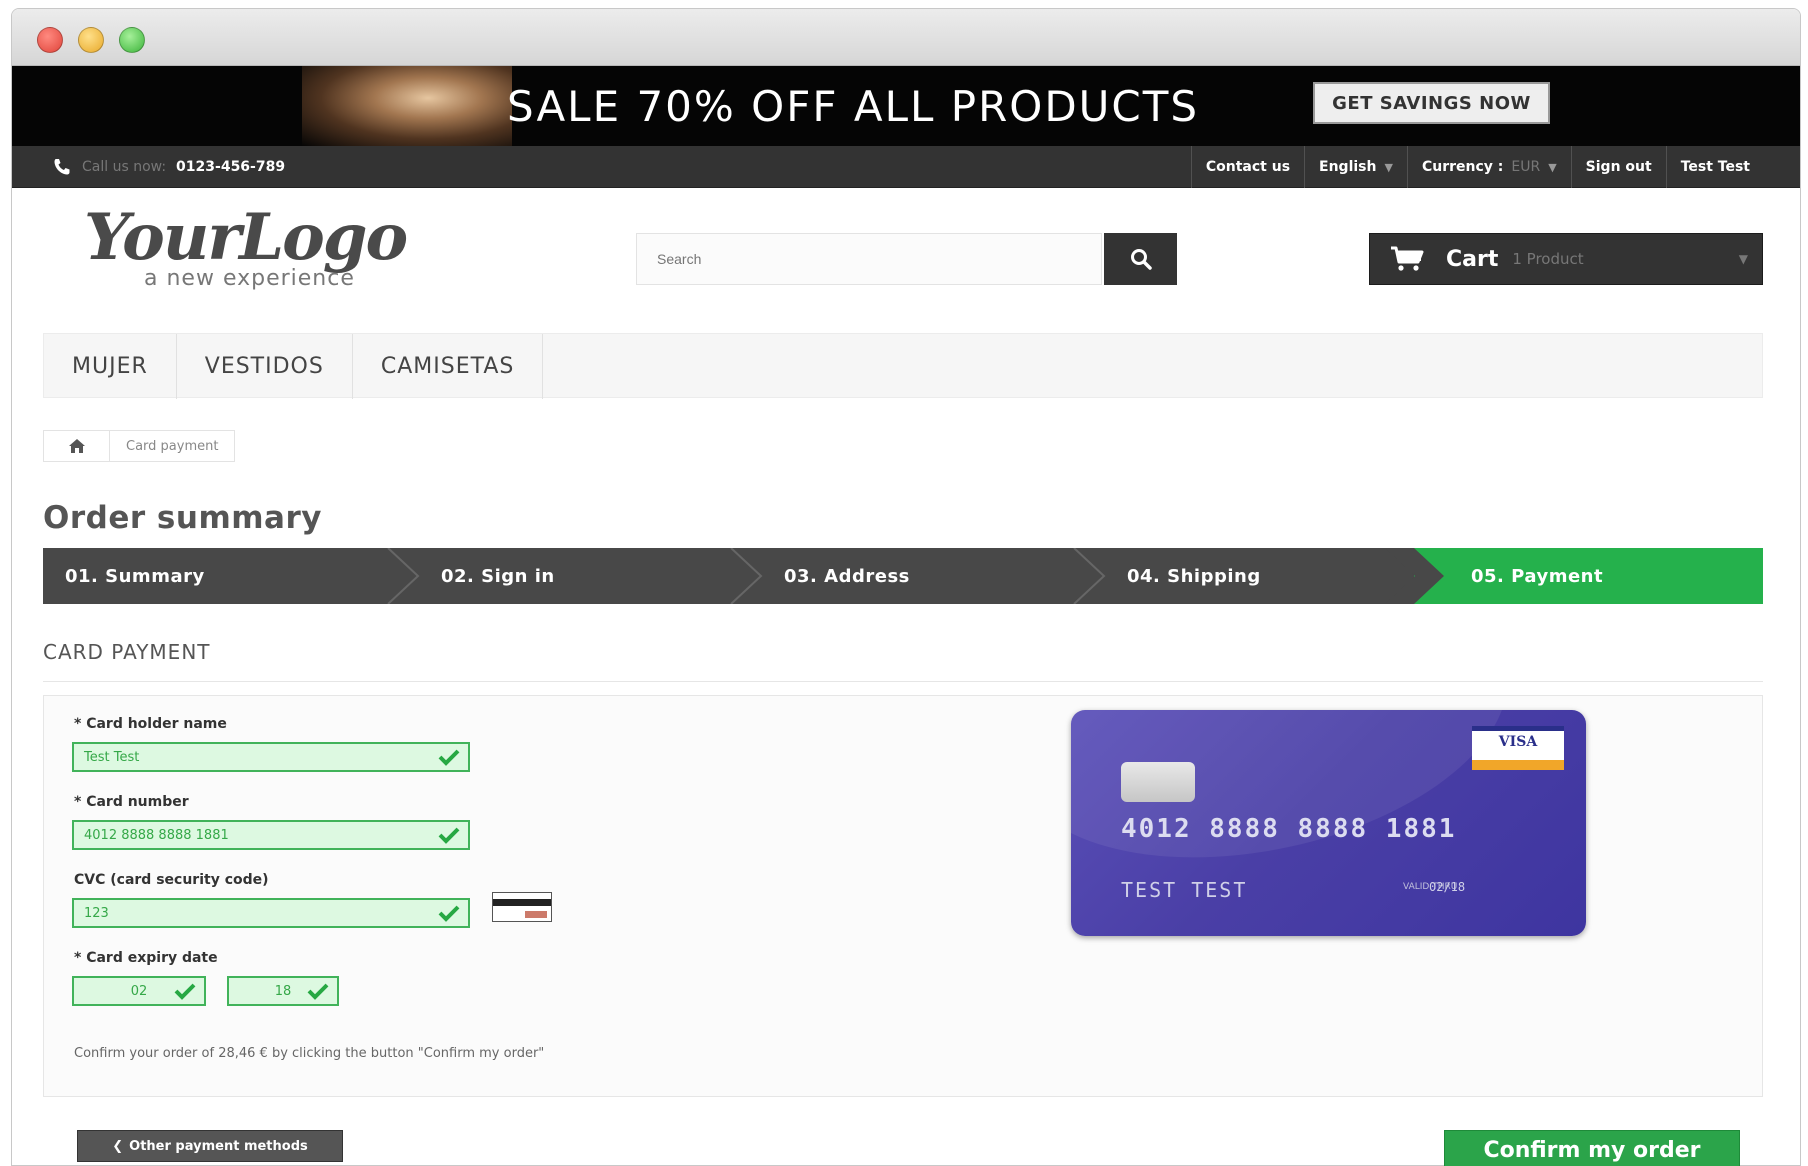 The image size is (1808, 1166). I want to click on sign-out-link: Sign out, so click(1618, 167).